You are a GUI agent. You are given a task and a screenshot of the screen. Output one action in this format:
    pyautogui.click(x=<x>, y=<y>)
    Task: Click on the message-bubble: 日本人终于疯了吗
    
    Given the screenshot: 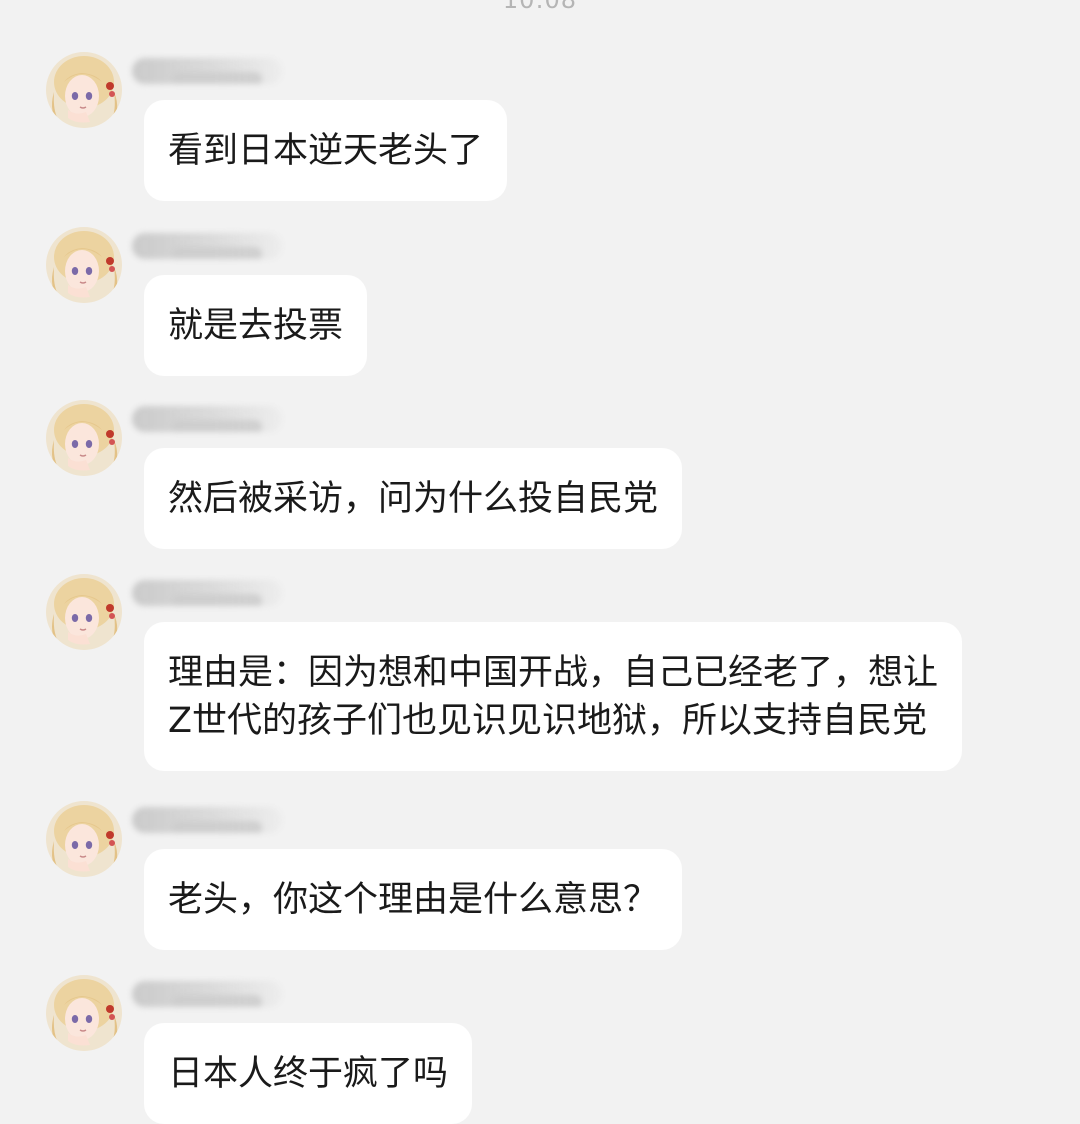 What is the action you would take?
    pyautogui.click(x=308, y=1073)
    